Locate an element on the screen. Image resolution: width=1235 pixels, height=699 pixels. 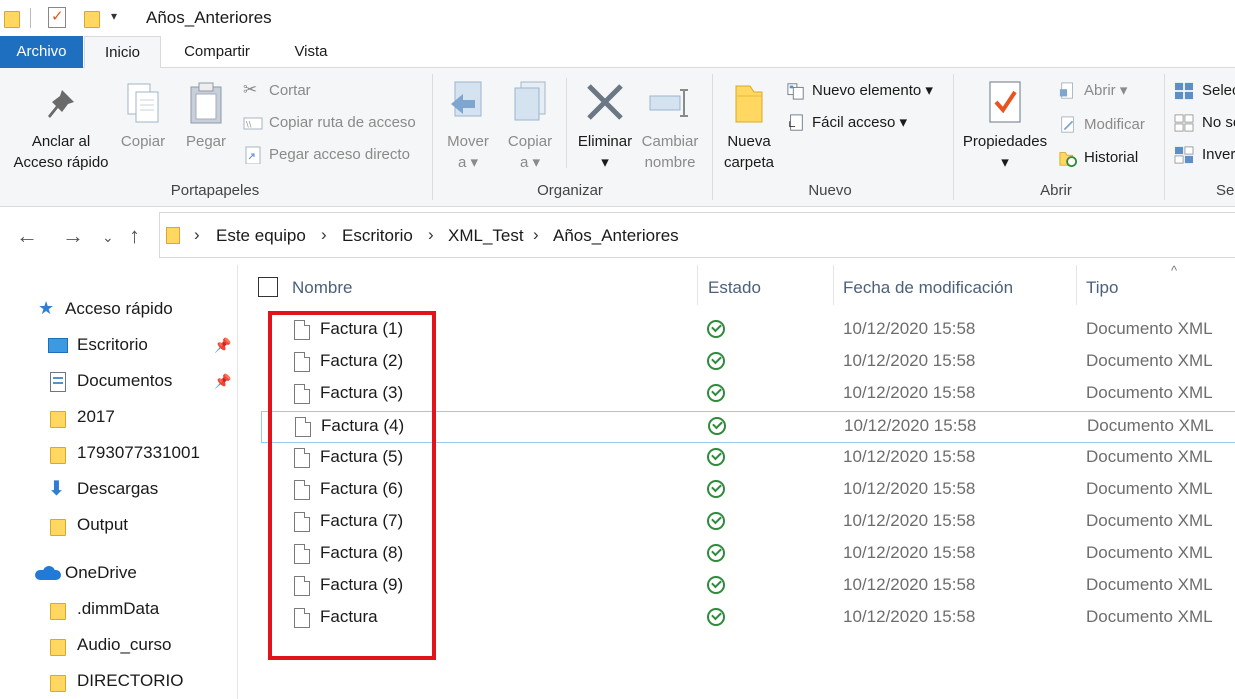
column-header-fecha: Fecha de modificación is located at coordinates (958, 288).